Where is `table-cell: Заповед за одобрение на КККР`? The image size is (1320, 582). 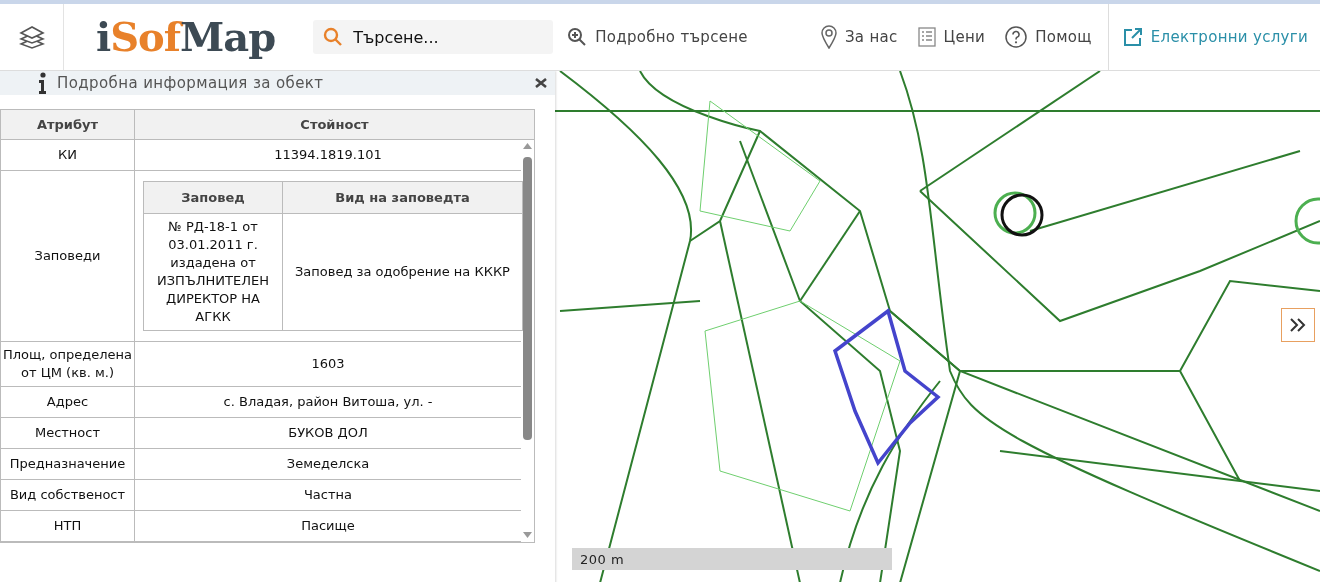
table-cell: Заповед за одобрение на КККР is located at coordinates (402, 272).